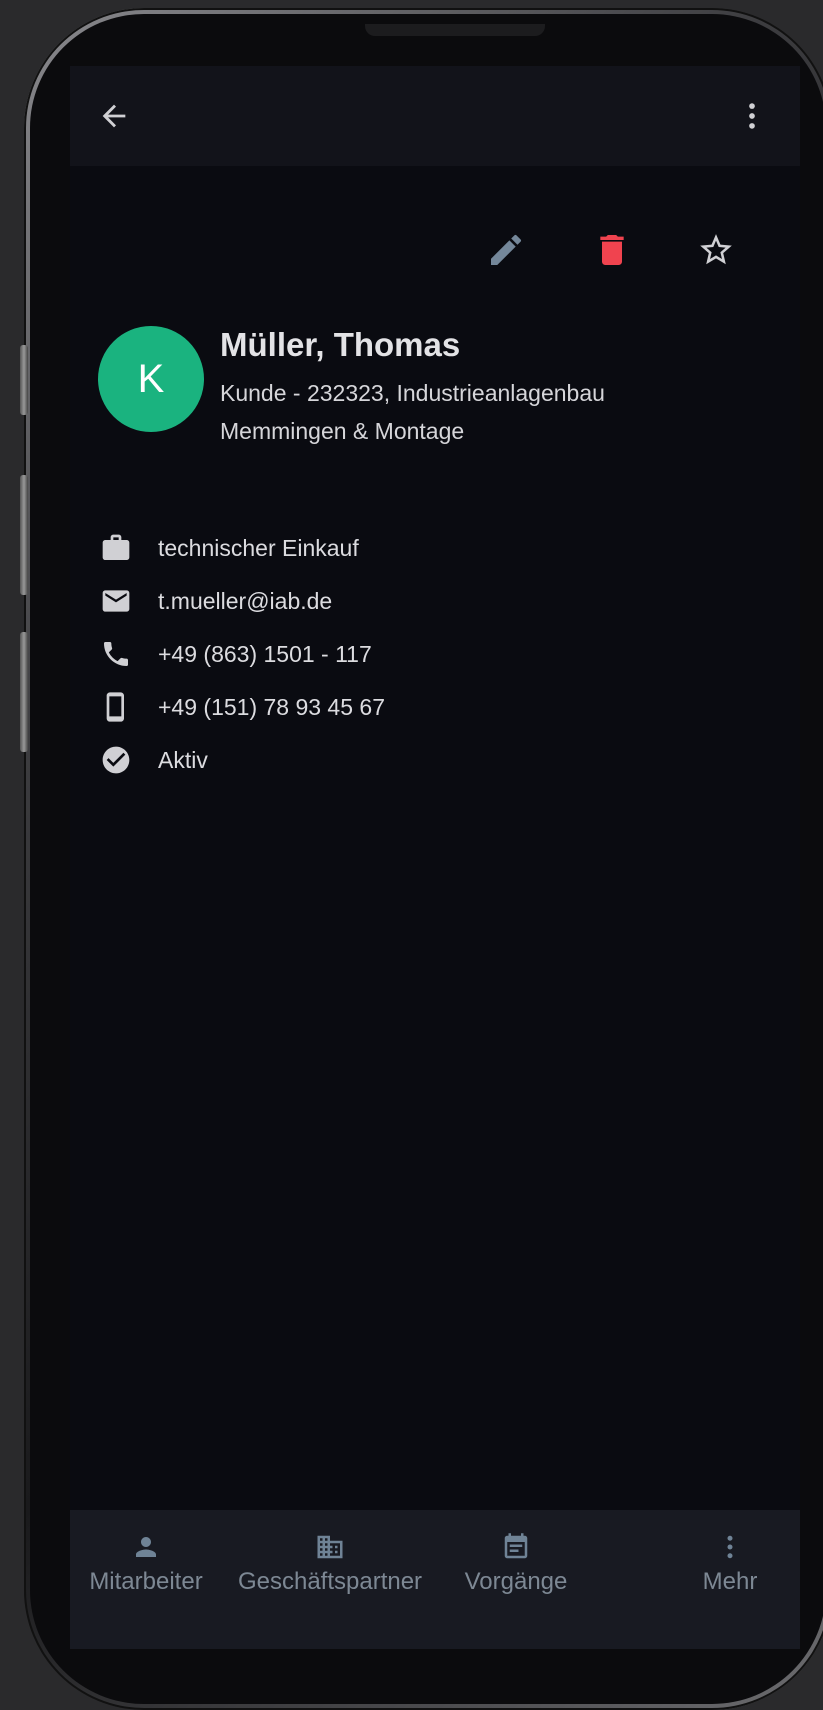 The height and width of the screenshot is (1710, 823). I want to click on edit-button, so click(506, 250).